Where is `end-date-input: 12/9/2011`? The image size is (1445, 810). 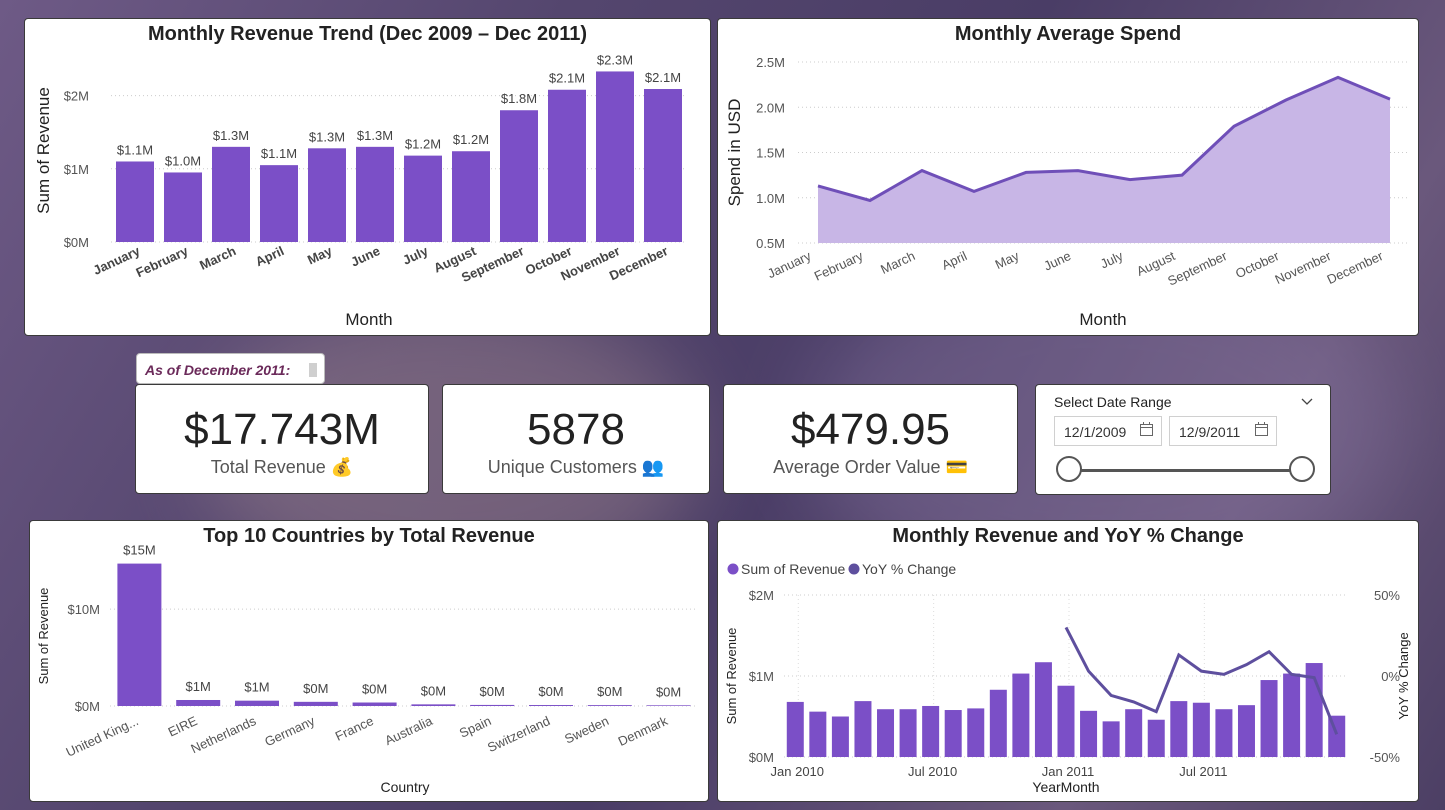 end-date-input: 12/9/2011 is located at coordinates (1223, 431).